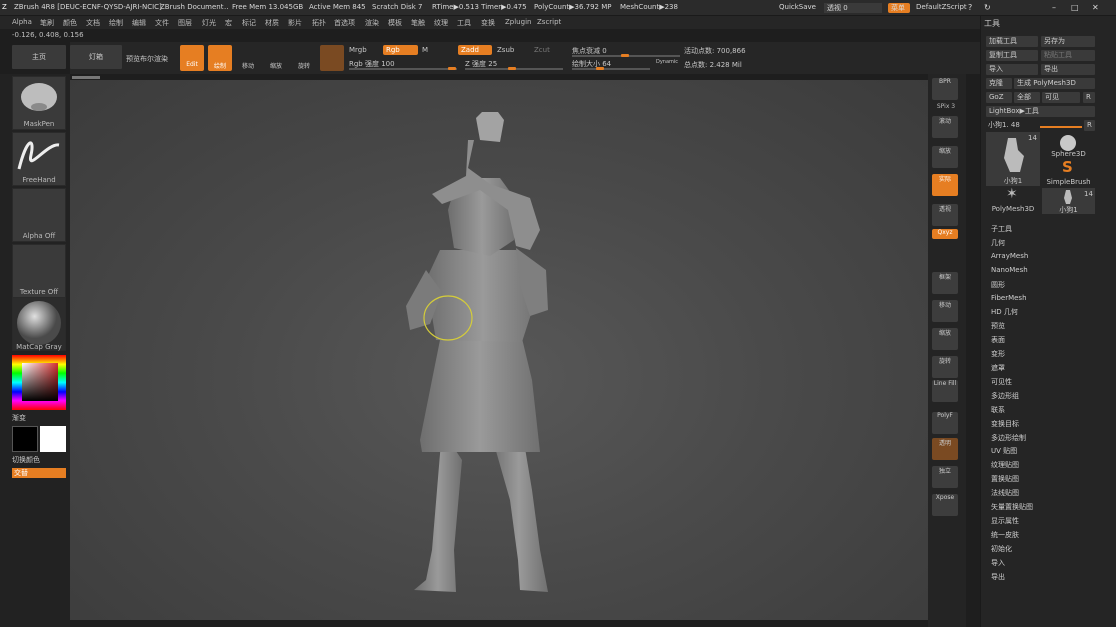 Image resolution: width=1116 pixels, height=627 pixels. Describe the element at coordinates (998, 354) in the screenshot. I see `subpalette-item: 变形` at that location.